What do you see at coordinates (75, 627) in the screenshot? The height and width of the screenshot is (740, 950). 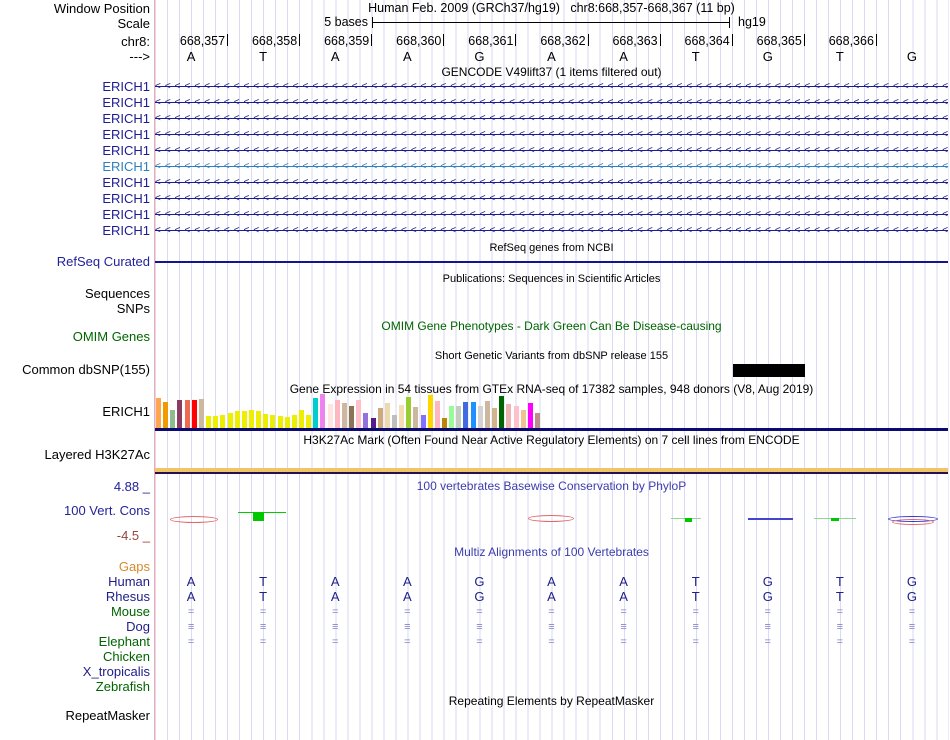 I see `multiz-species-label: Dog` at bounding box center [75, 627].